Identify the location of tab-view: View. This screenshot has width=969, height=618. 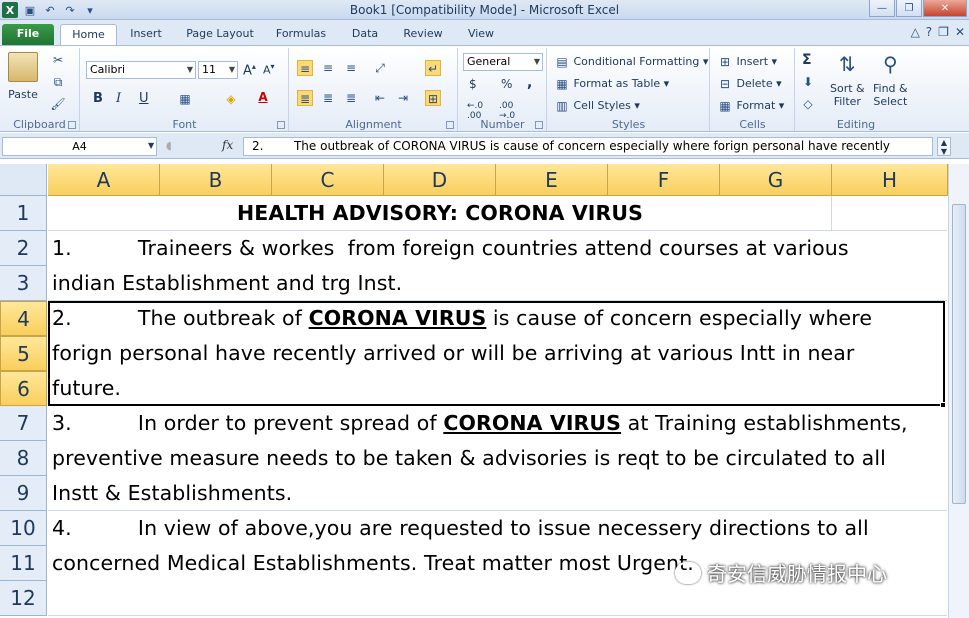
(481, 34).